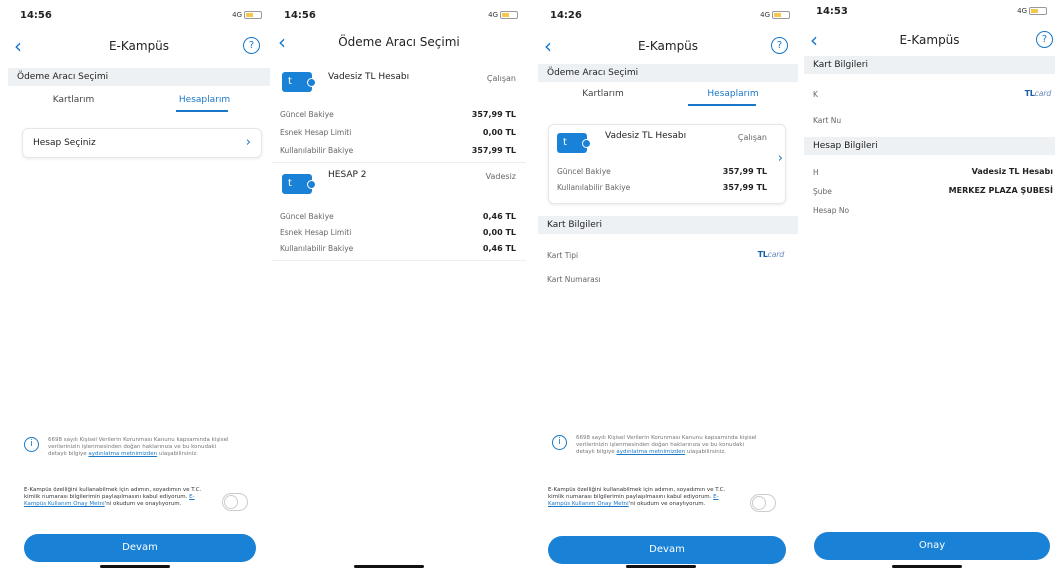 The height and width of the screenshot is (572, 1055). I want to click on account-name: HESAP 2, so click(347, 175).